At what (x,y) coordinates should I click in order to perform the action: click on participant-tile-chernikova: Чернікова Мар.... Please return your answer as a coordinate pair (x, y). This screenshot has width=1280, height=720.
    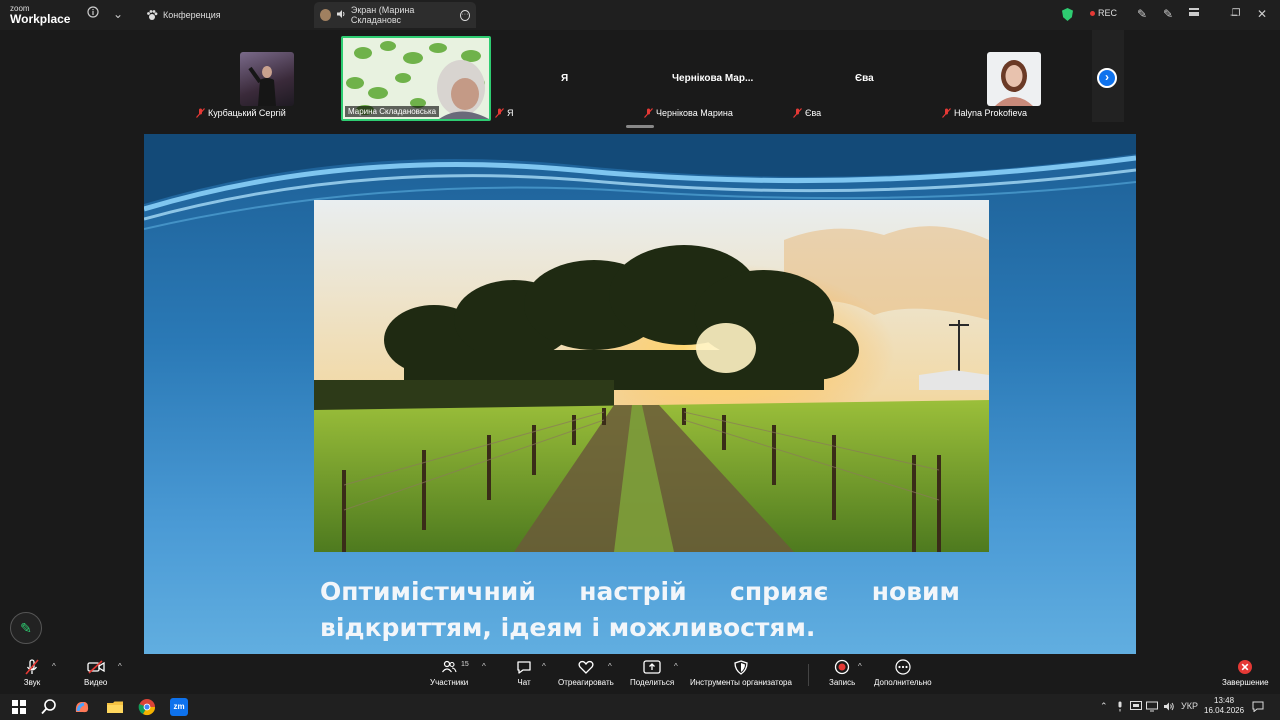
    Looking at the image, I should click on (712, 78).